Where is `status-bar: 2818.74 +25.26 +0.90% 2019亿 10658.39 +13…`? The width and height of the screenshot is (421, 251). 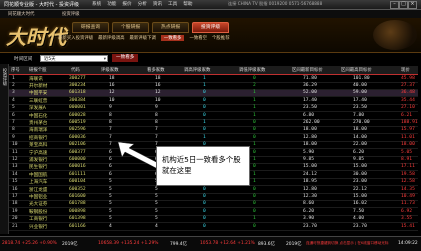
status-bar: 2818.74 +25.26 +0.90% 2019亿 10658.39 +13… is located at coordinates (210, 243).